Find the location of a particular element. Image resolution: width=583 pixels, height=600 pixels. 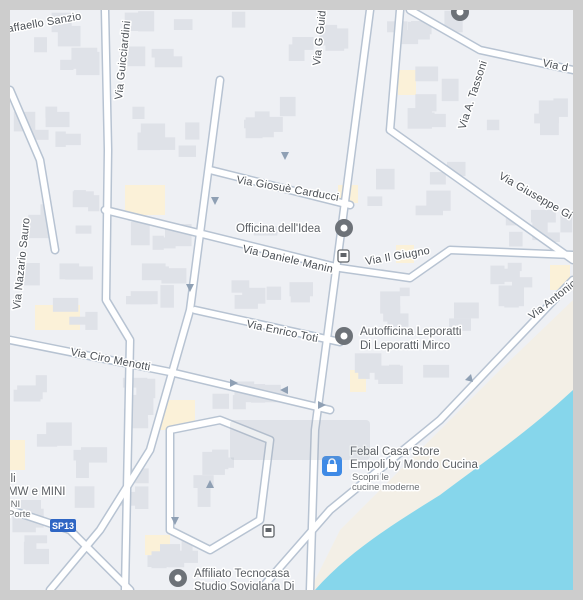

sp13-shield: SP13 is located at coordinates (63, 525).